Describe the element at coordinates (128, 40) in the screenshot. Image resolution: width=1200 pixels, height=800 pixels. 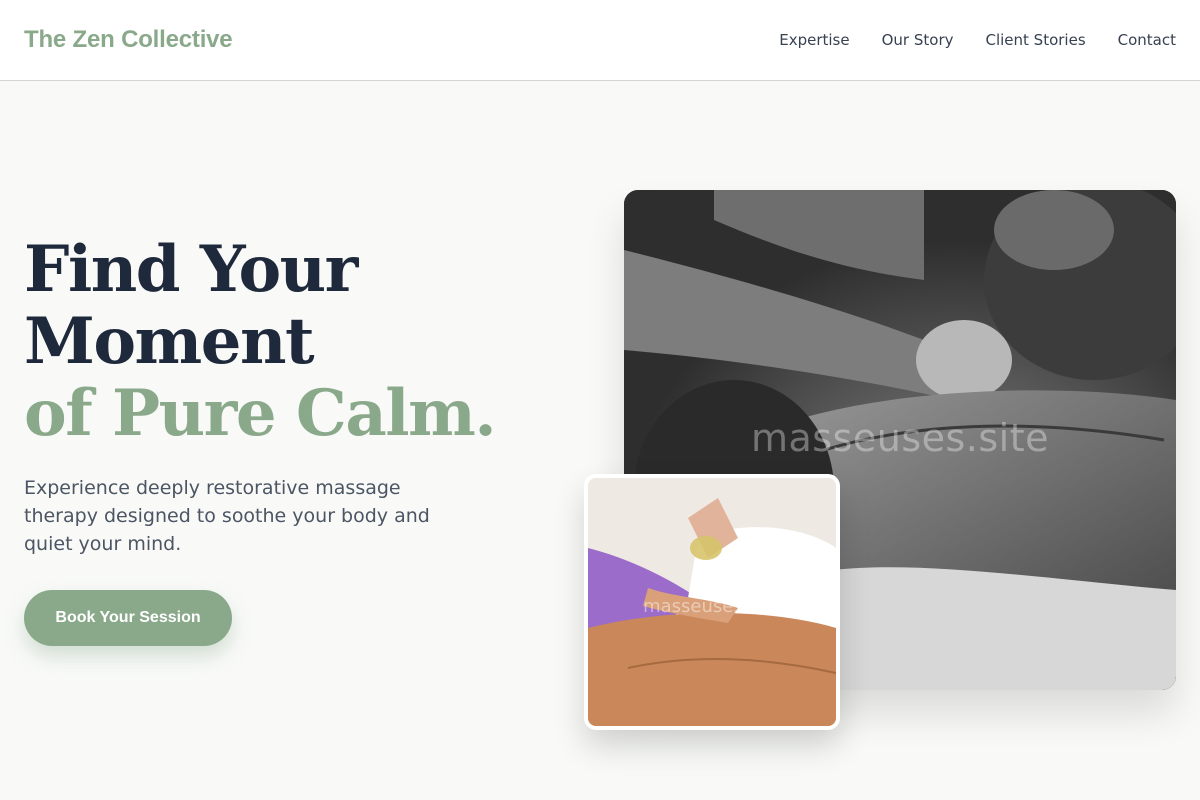
I see `brand-logo: The Zen Collective` at that location.